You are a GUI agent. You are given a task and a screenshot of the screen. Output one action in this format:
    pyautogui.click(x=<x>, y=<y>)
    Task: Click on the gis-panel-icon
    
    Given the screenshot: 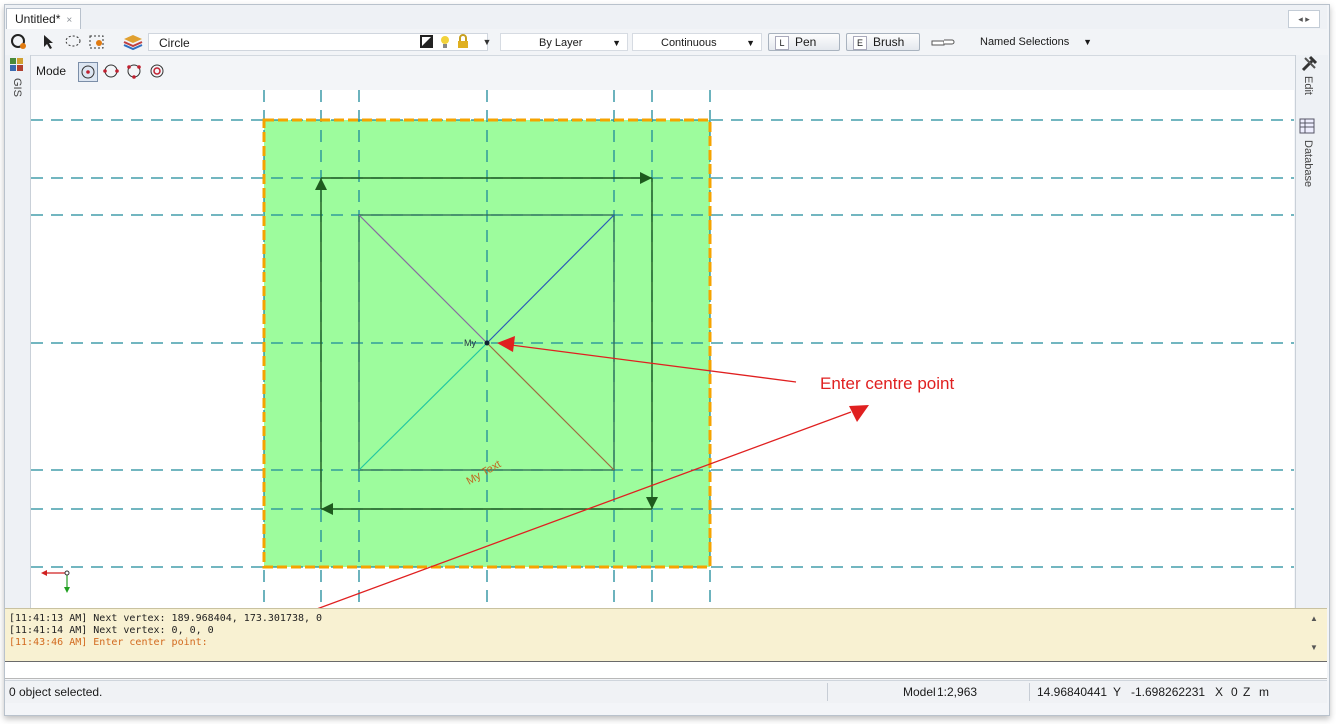 What is the action you would take?
    pyautogui.click(x=17, y=66)
    